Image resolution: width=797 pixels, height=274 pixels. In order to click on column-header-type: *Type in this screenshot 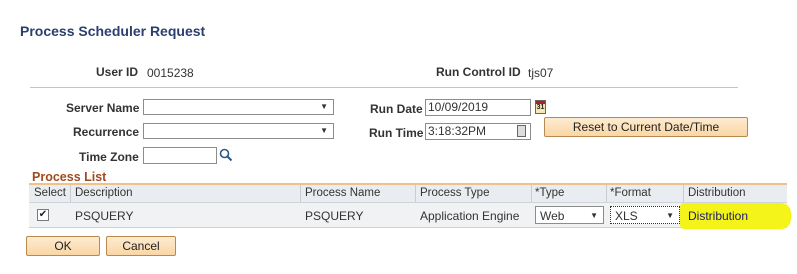, I will do `click(550, 193)`.